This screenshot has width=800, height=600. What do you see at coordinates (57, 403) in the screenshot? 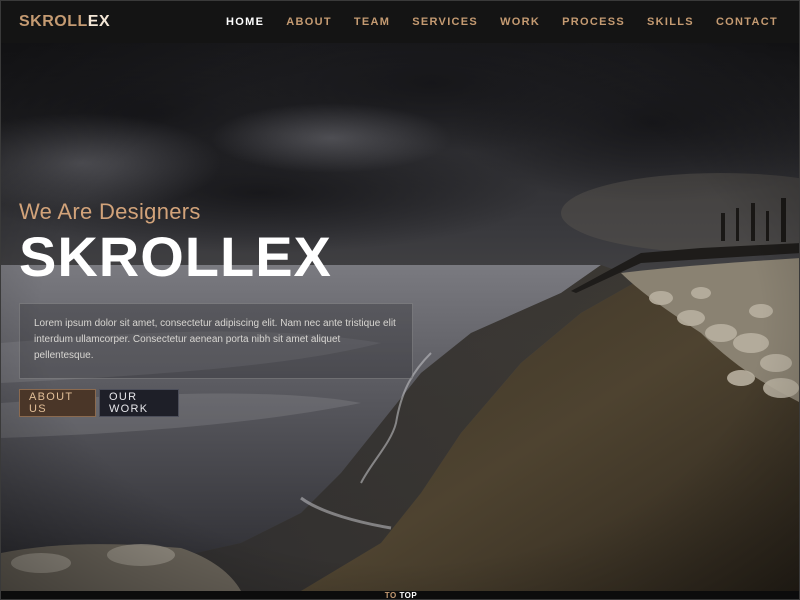
I see `about-us-button: ABOUT US` at bounding box center [57, 403].